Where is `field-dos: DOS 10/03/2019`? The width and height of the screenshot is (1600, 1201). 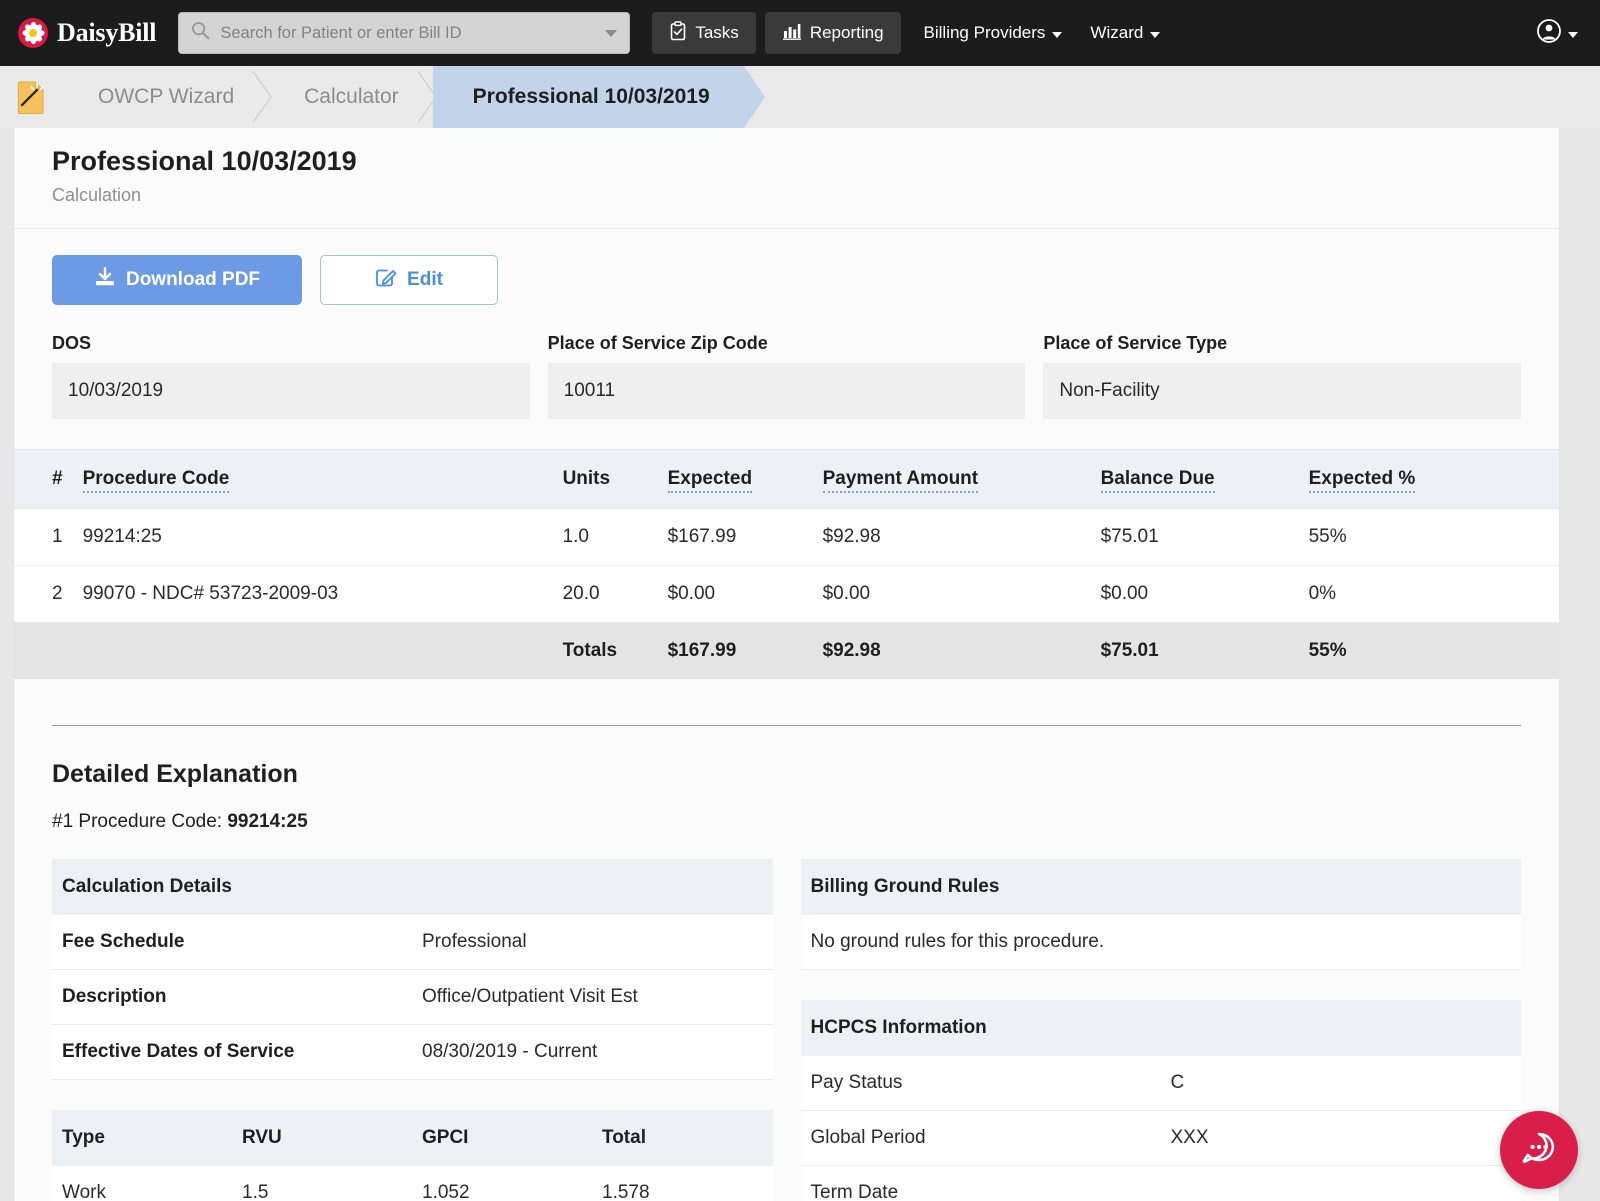 field-dos: DOS 10/03/2019 is located at coordinates (291, 376).